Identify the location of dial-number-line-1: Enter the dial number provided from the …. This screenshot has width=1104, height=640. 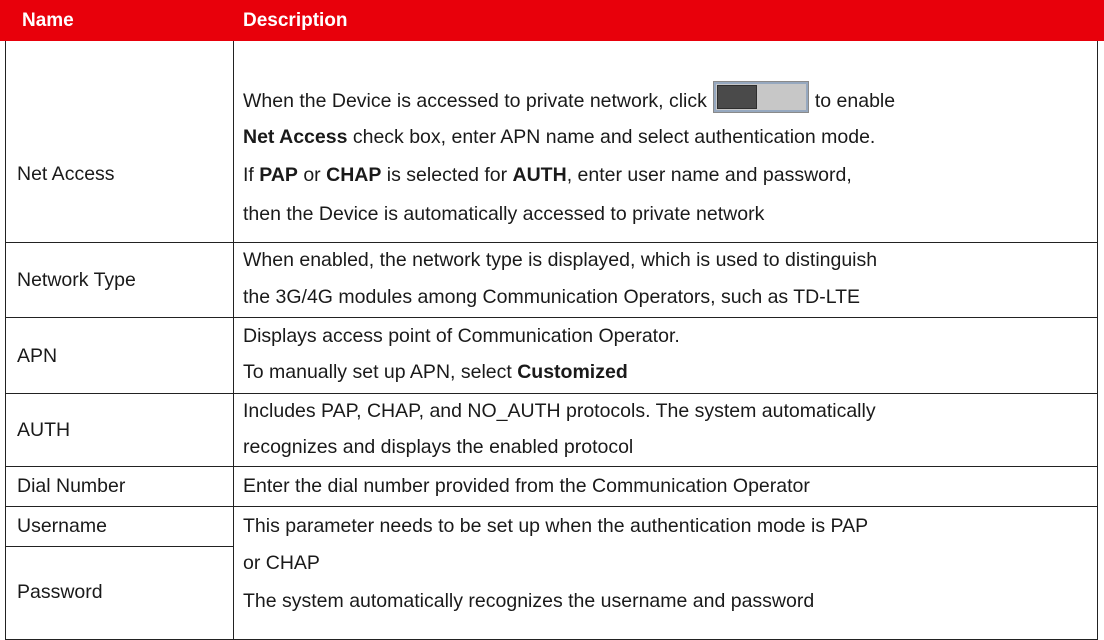
(526, 486).